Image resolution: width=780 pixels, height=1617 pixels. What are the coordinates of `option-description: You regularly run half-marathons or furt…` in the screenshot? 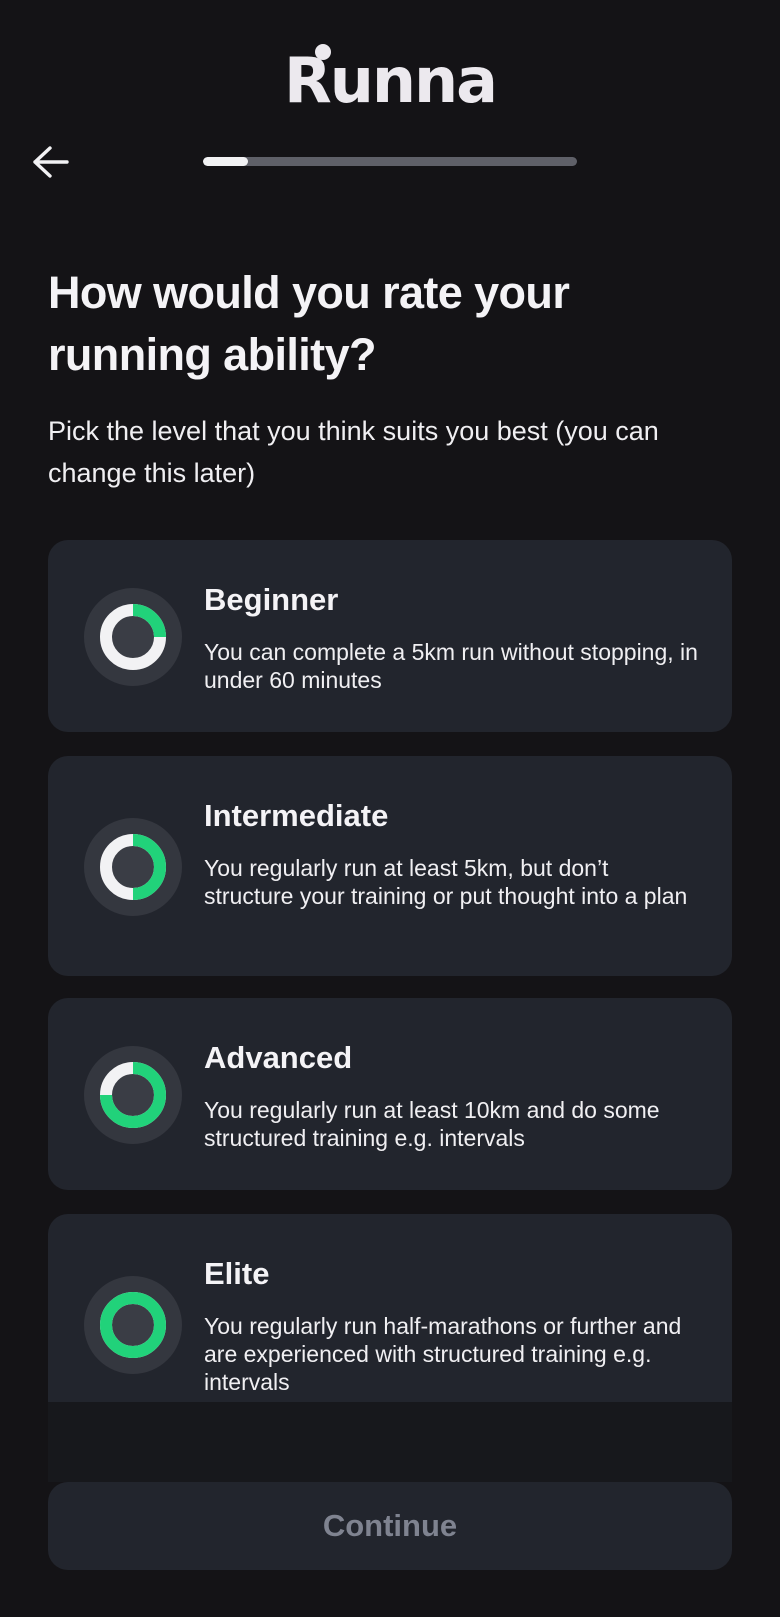 It's located at (443, 1354).